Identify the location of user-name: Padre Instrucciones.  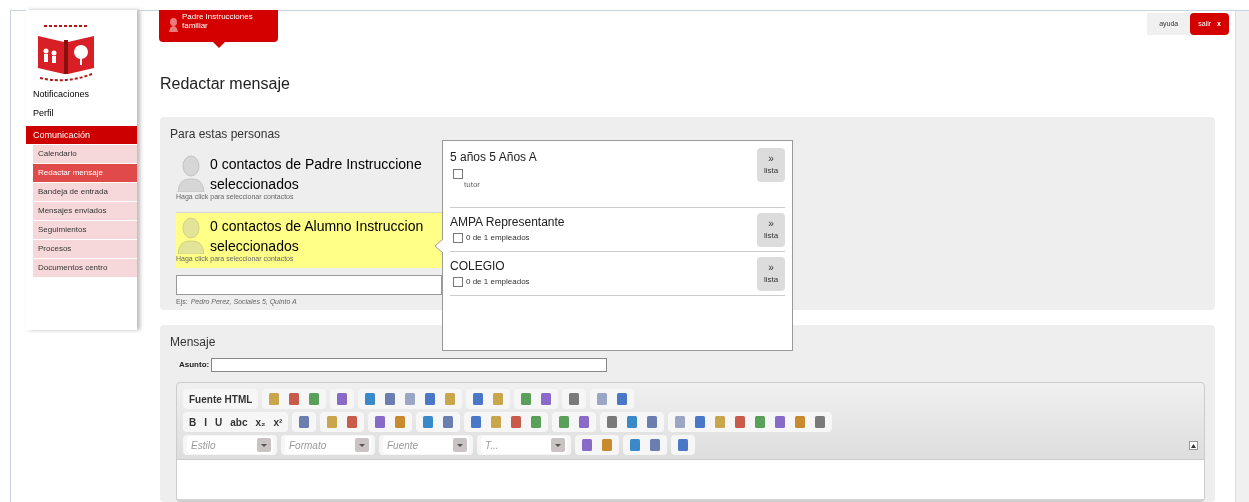
(217, 16).